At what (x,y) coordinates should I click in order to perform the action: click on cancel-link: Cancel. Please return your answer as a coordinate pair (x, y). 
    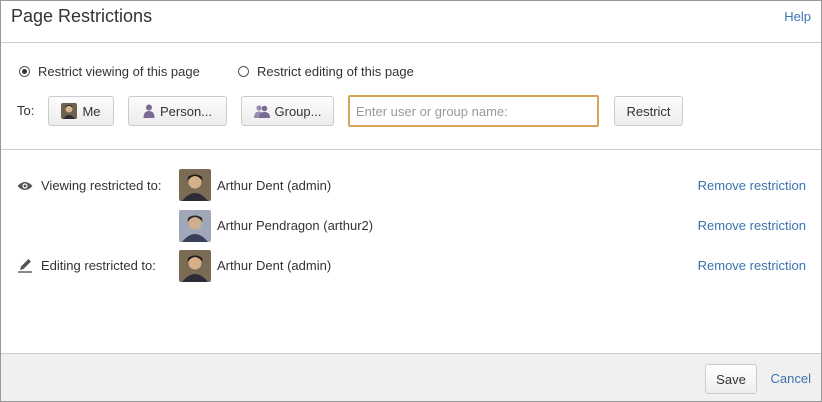
    Looking at the image, I should click on (791, 378).